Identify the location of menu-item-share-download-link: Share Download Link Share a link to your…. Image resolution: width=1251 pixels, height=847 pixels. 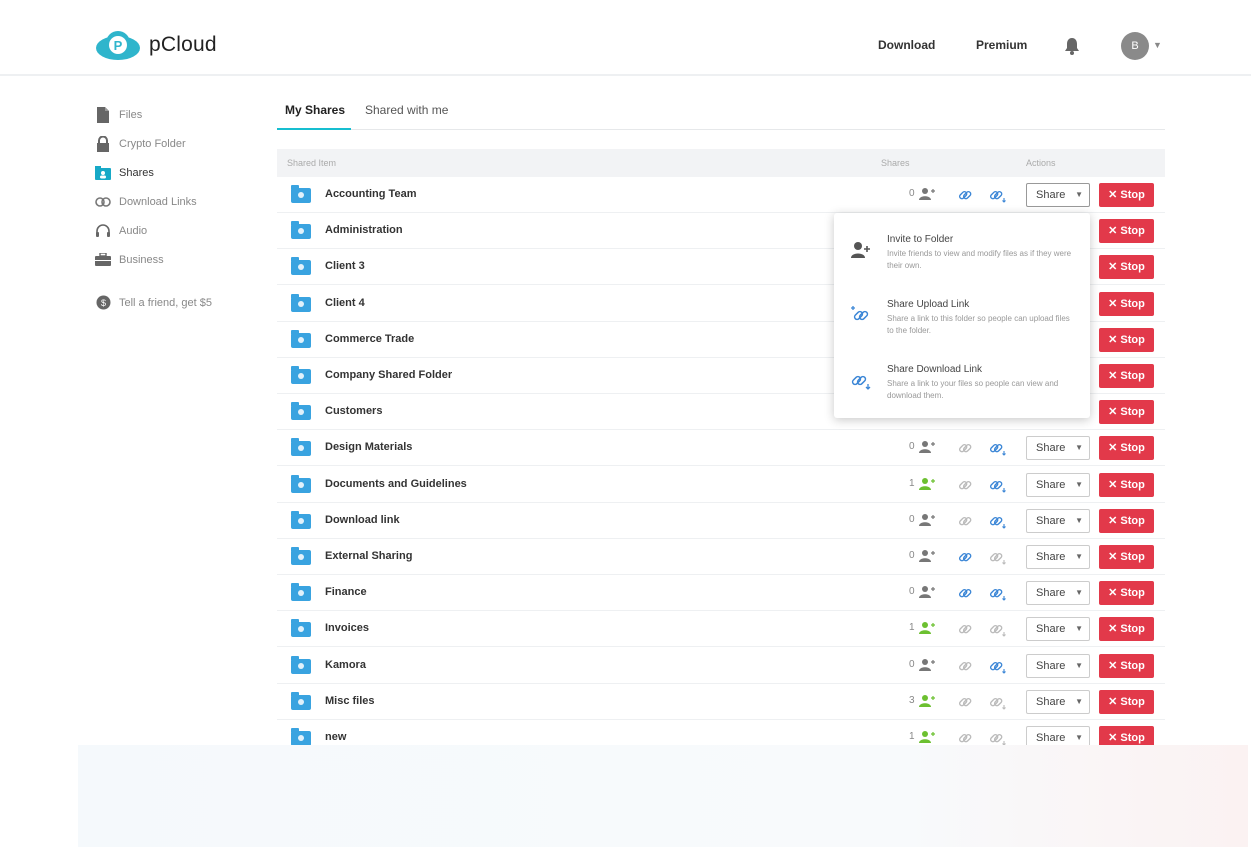
(962, 378).